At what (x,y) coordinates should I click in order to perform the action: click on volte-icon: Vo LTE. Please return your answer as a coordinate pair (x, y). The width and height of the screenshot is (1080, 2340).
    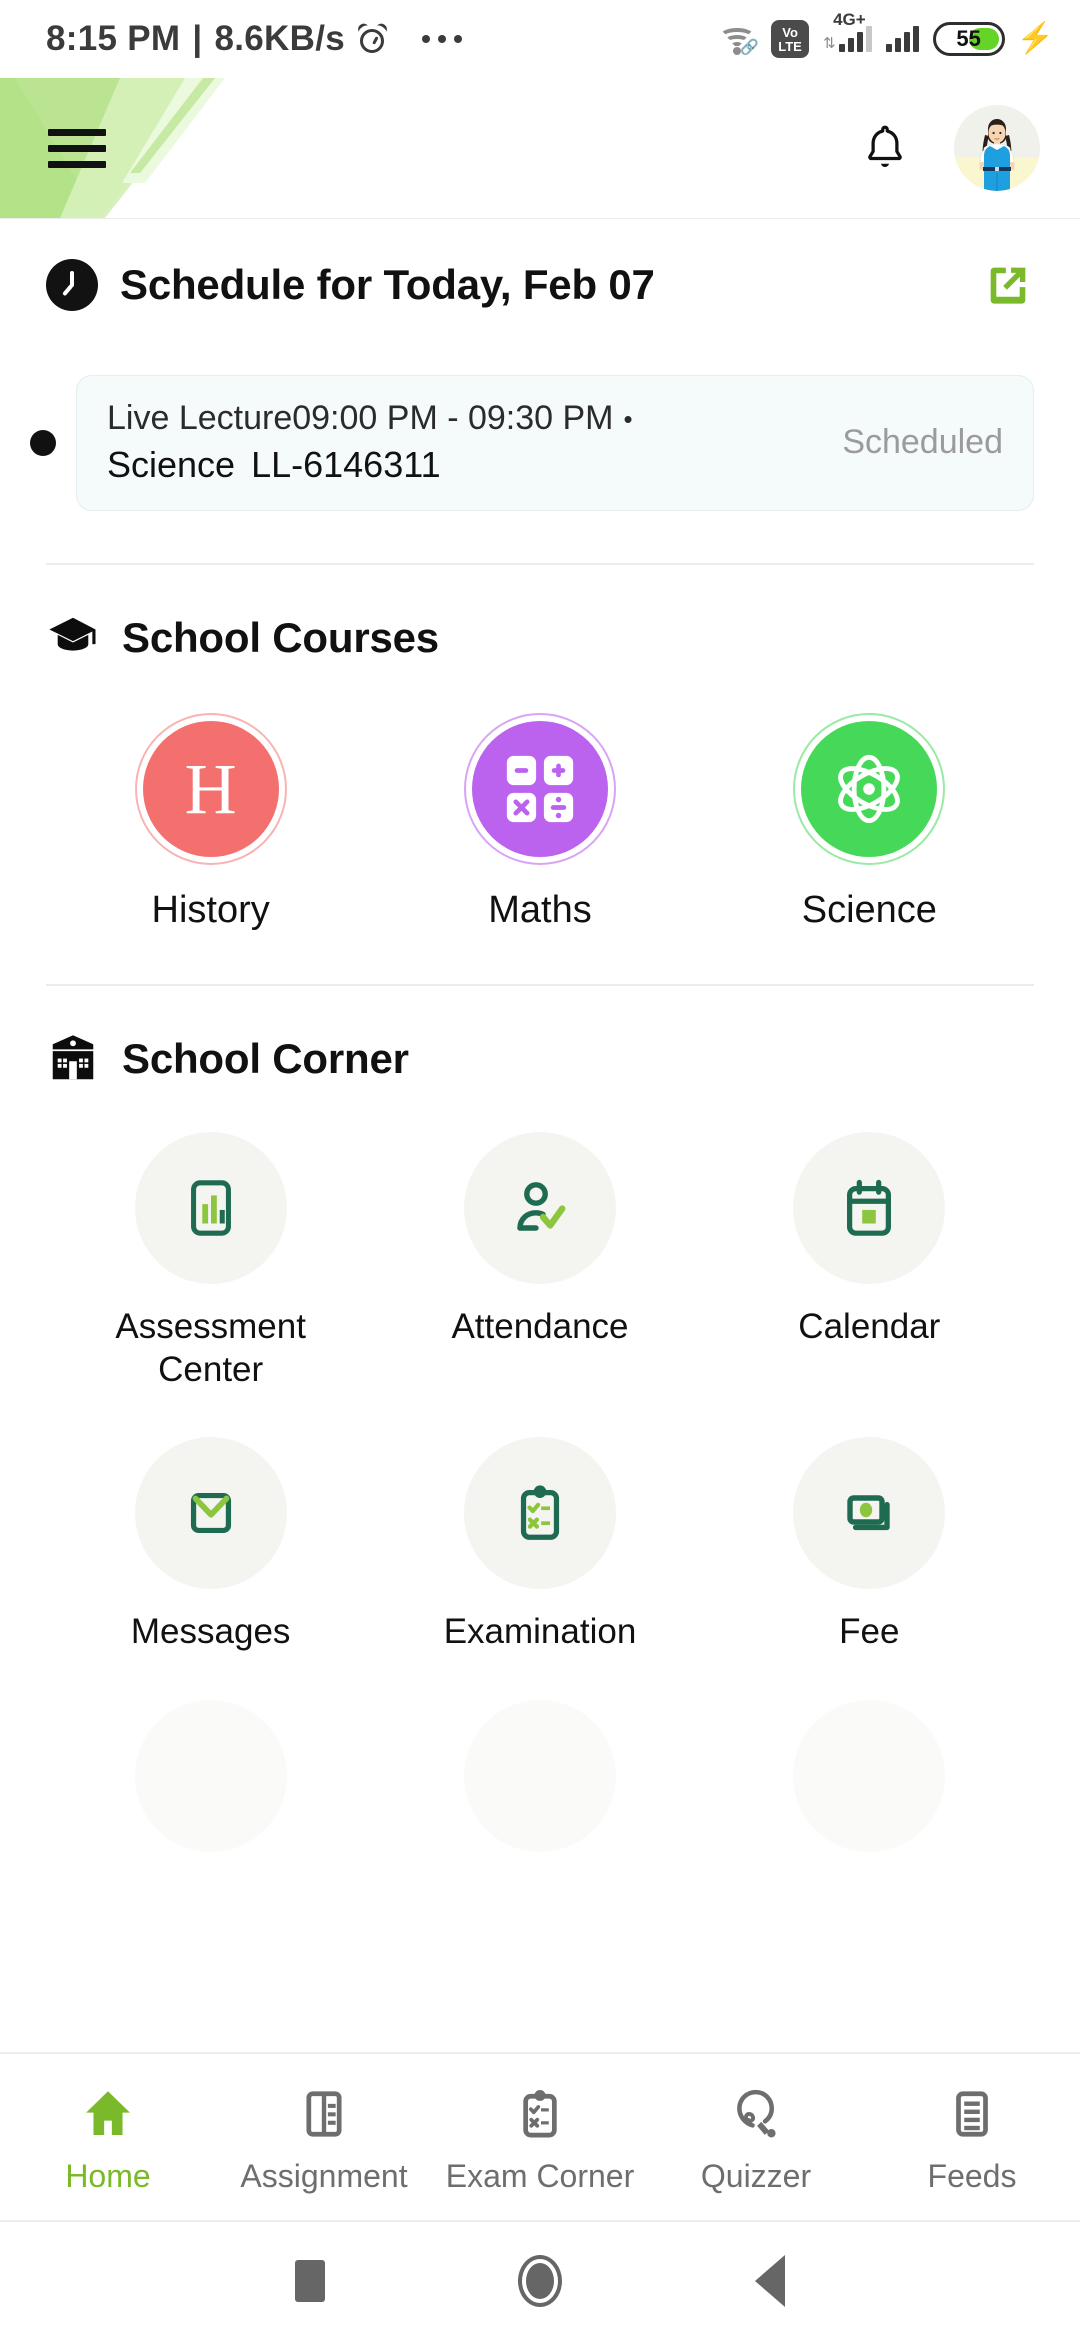
    Looking at the image, I should click on (790, 39).